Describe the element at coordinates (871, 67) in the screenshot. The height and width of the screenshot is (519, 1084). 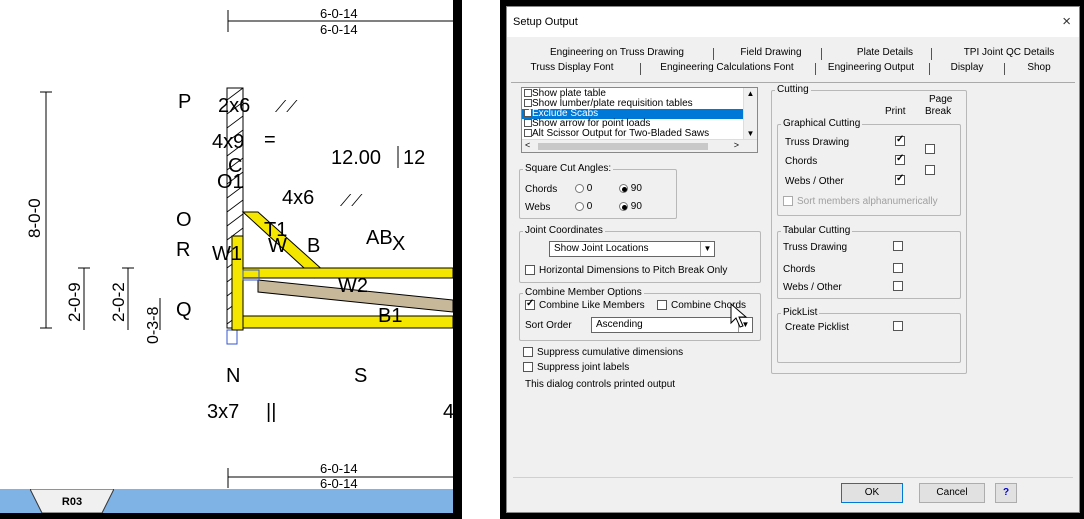
I see `tab-engineering-output: Engineering Output` at that location.